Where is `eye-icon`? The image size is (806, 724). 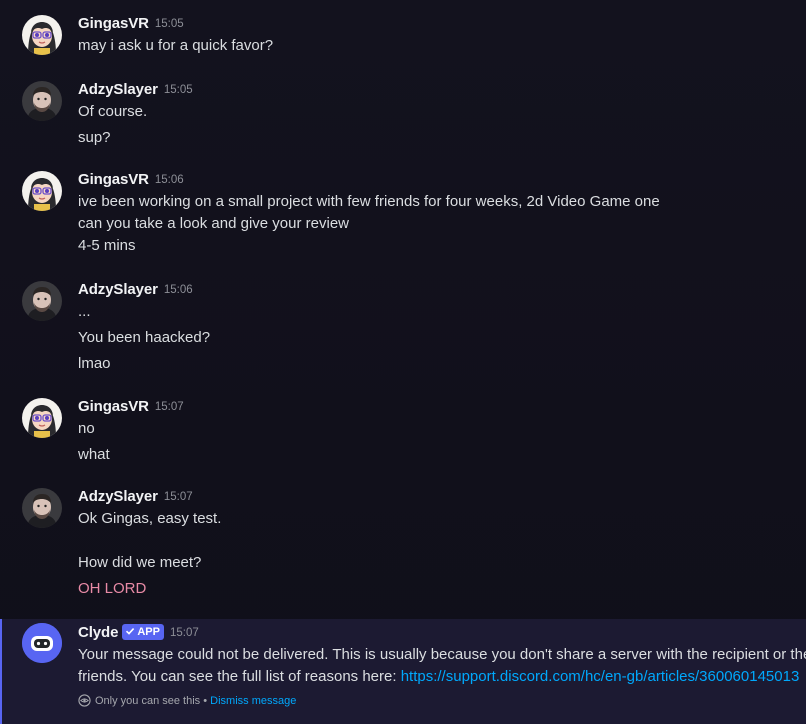
eye-icon is located at coordinates (84, 700).